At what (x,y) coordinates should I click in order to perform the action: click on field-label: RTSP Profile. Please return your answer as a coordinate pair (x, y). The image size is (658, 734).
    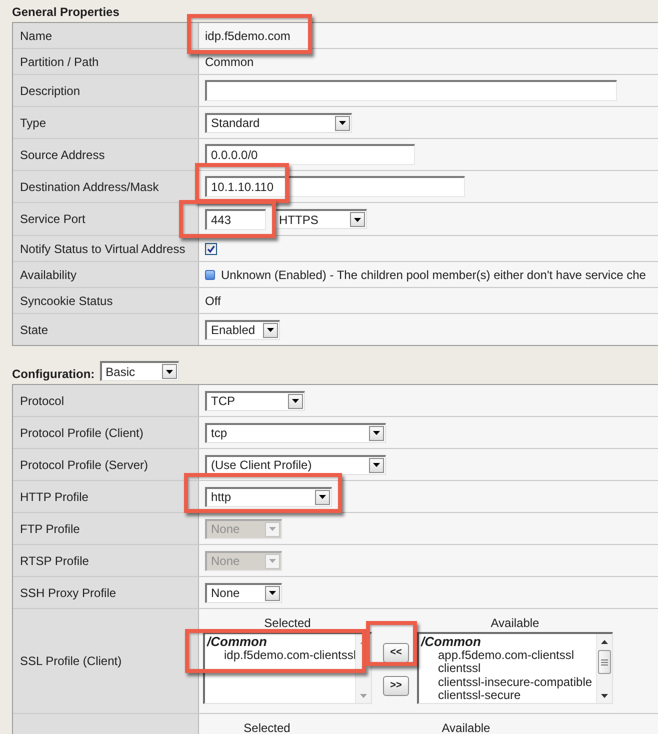
    Looking at the image, I should click on (54, 561).